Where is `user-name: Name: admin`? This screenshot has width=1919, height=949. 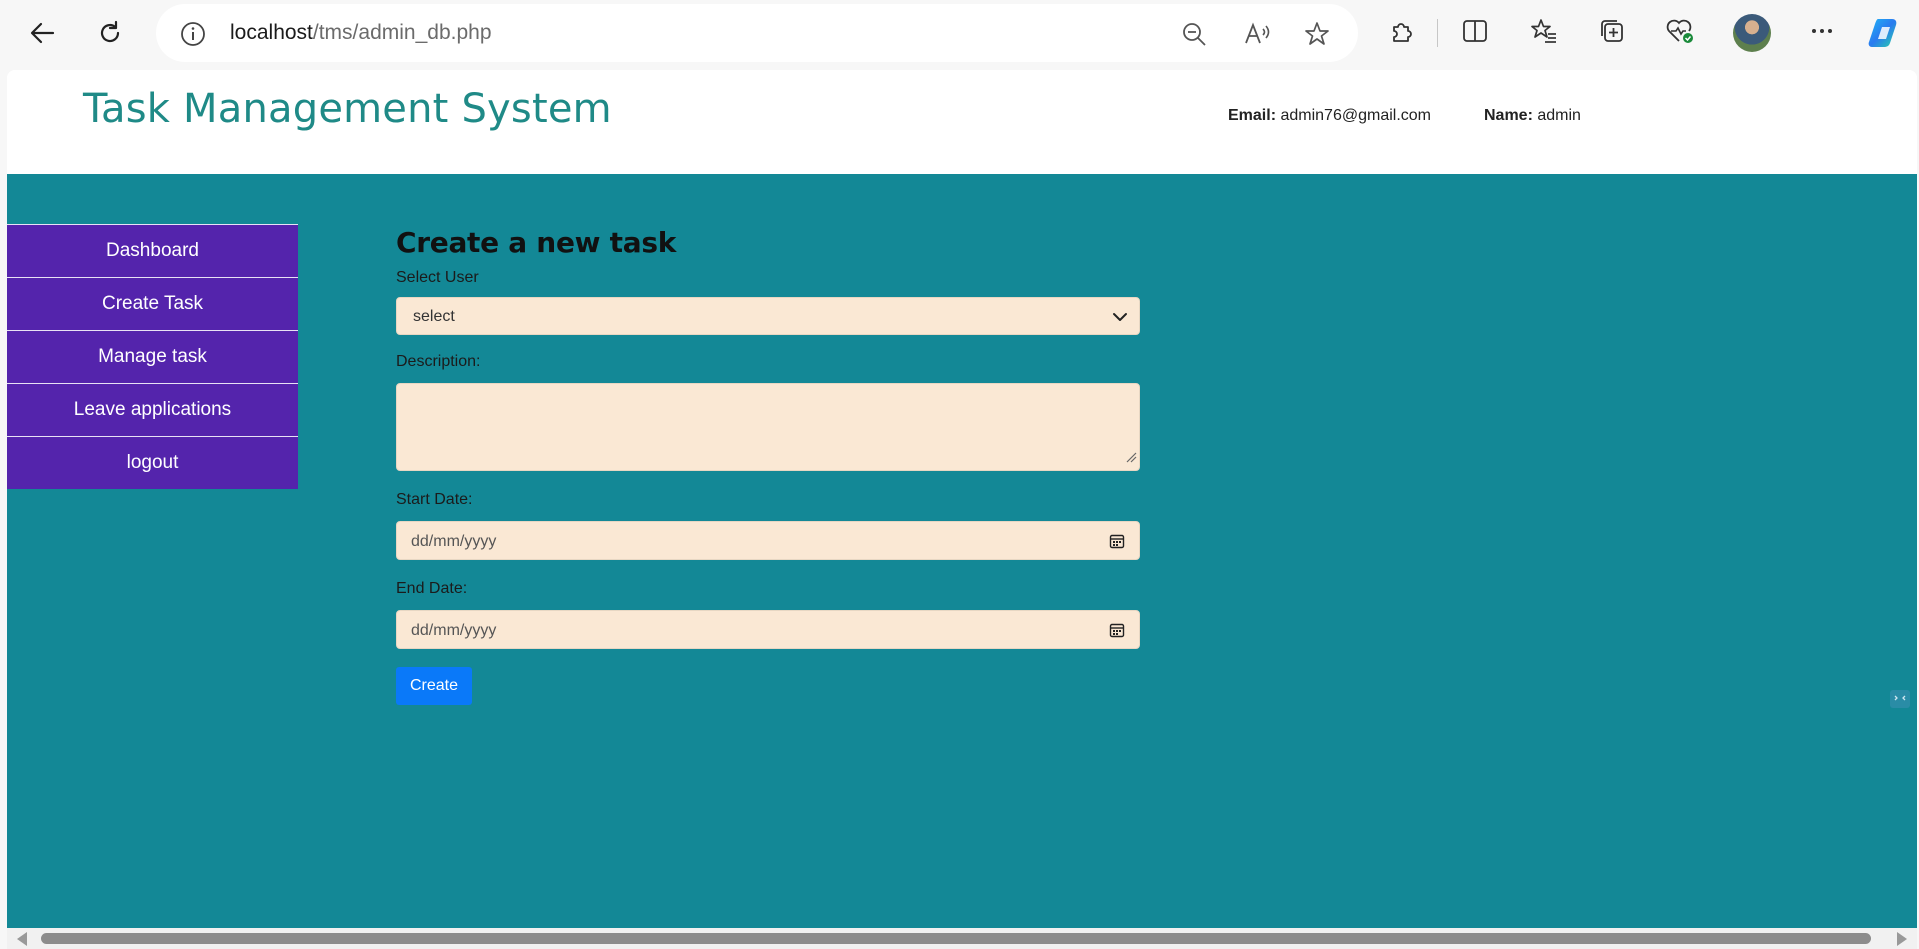
user-name: Name: admin is located at coordinates (1532, 116).